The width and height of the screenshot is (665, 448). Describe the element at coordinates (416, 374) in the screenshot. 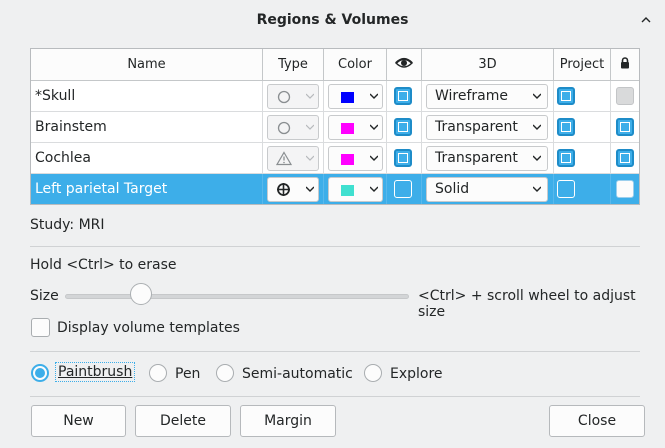

I see `explore-label: Explore` at that location.